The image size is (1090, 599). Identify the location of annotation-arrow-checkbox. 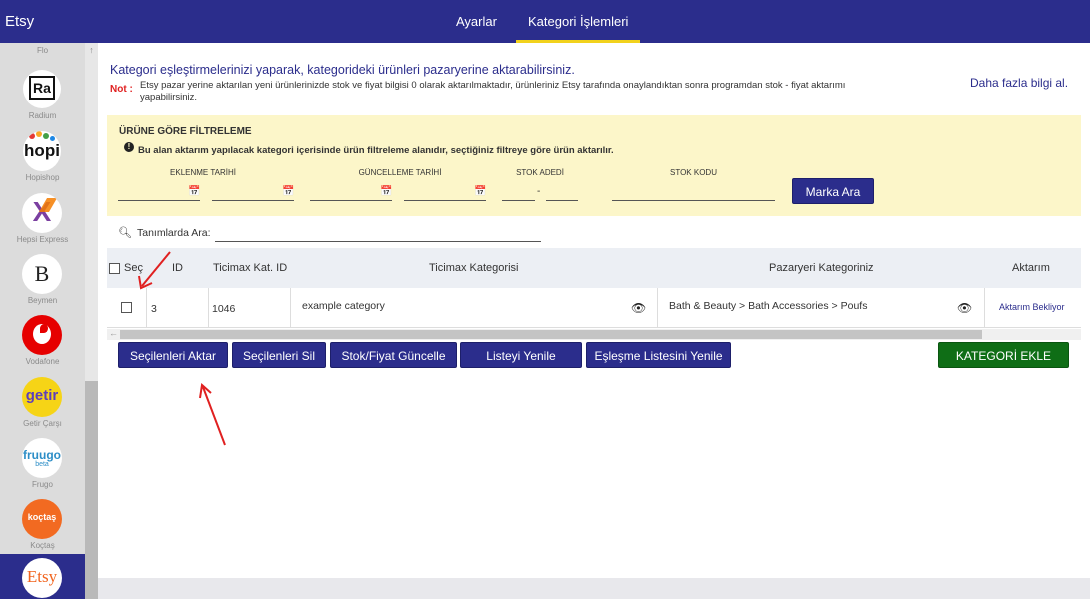
(154, 270).